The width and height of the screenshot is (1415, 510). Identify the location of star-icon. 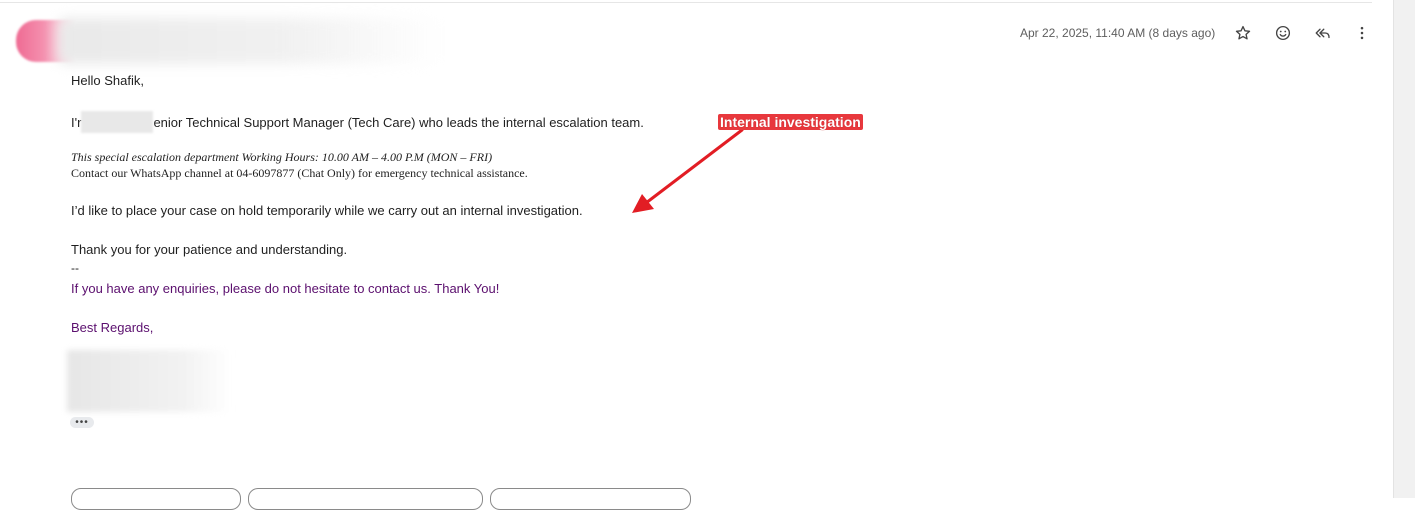
(1243, 32).